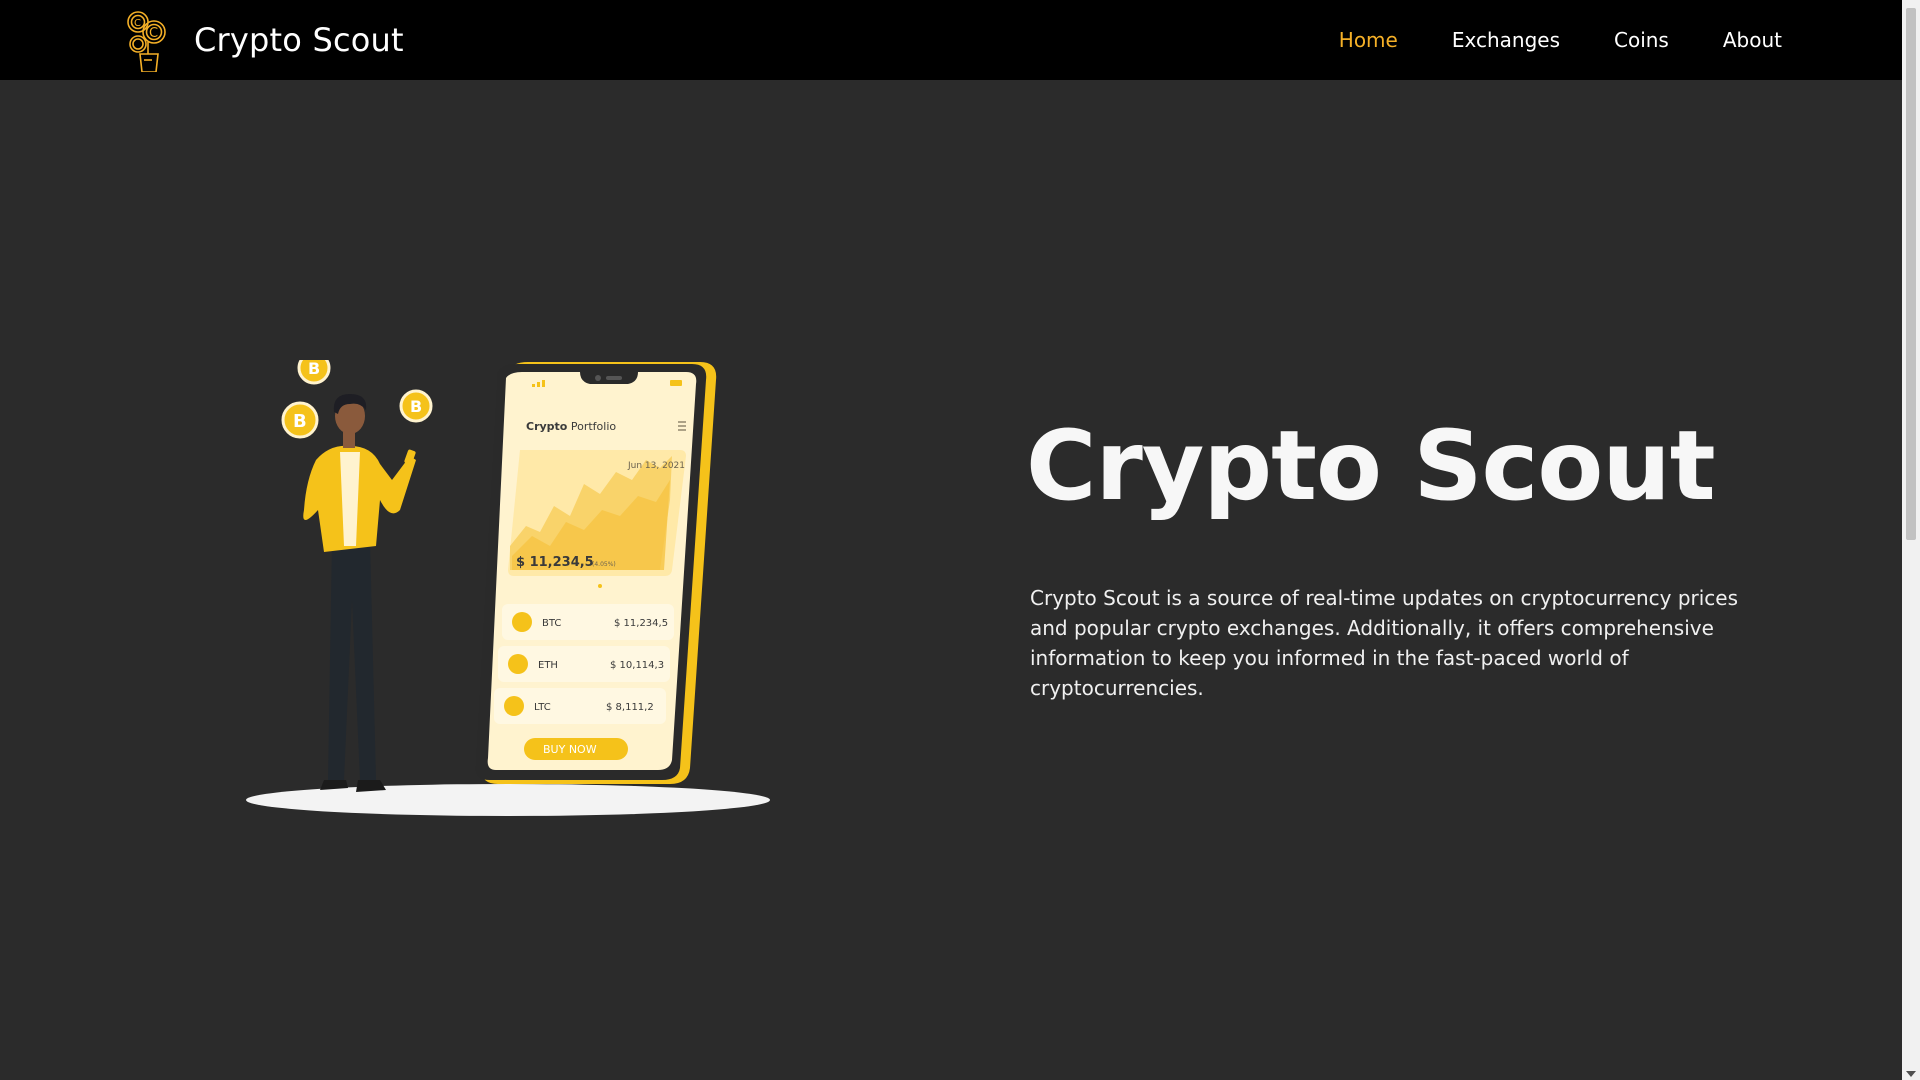 This screenshot has height=1080, width=1920. I want to click on brand-title: Crypto Scout, so click(299, 40).